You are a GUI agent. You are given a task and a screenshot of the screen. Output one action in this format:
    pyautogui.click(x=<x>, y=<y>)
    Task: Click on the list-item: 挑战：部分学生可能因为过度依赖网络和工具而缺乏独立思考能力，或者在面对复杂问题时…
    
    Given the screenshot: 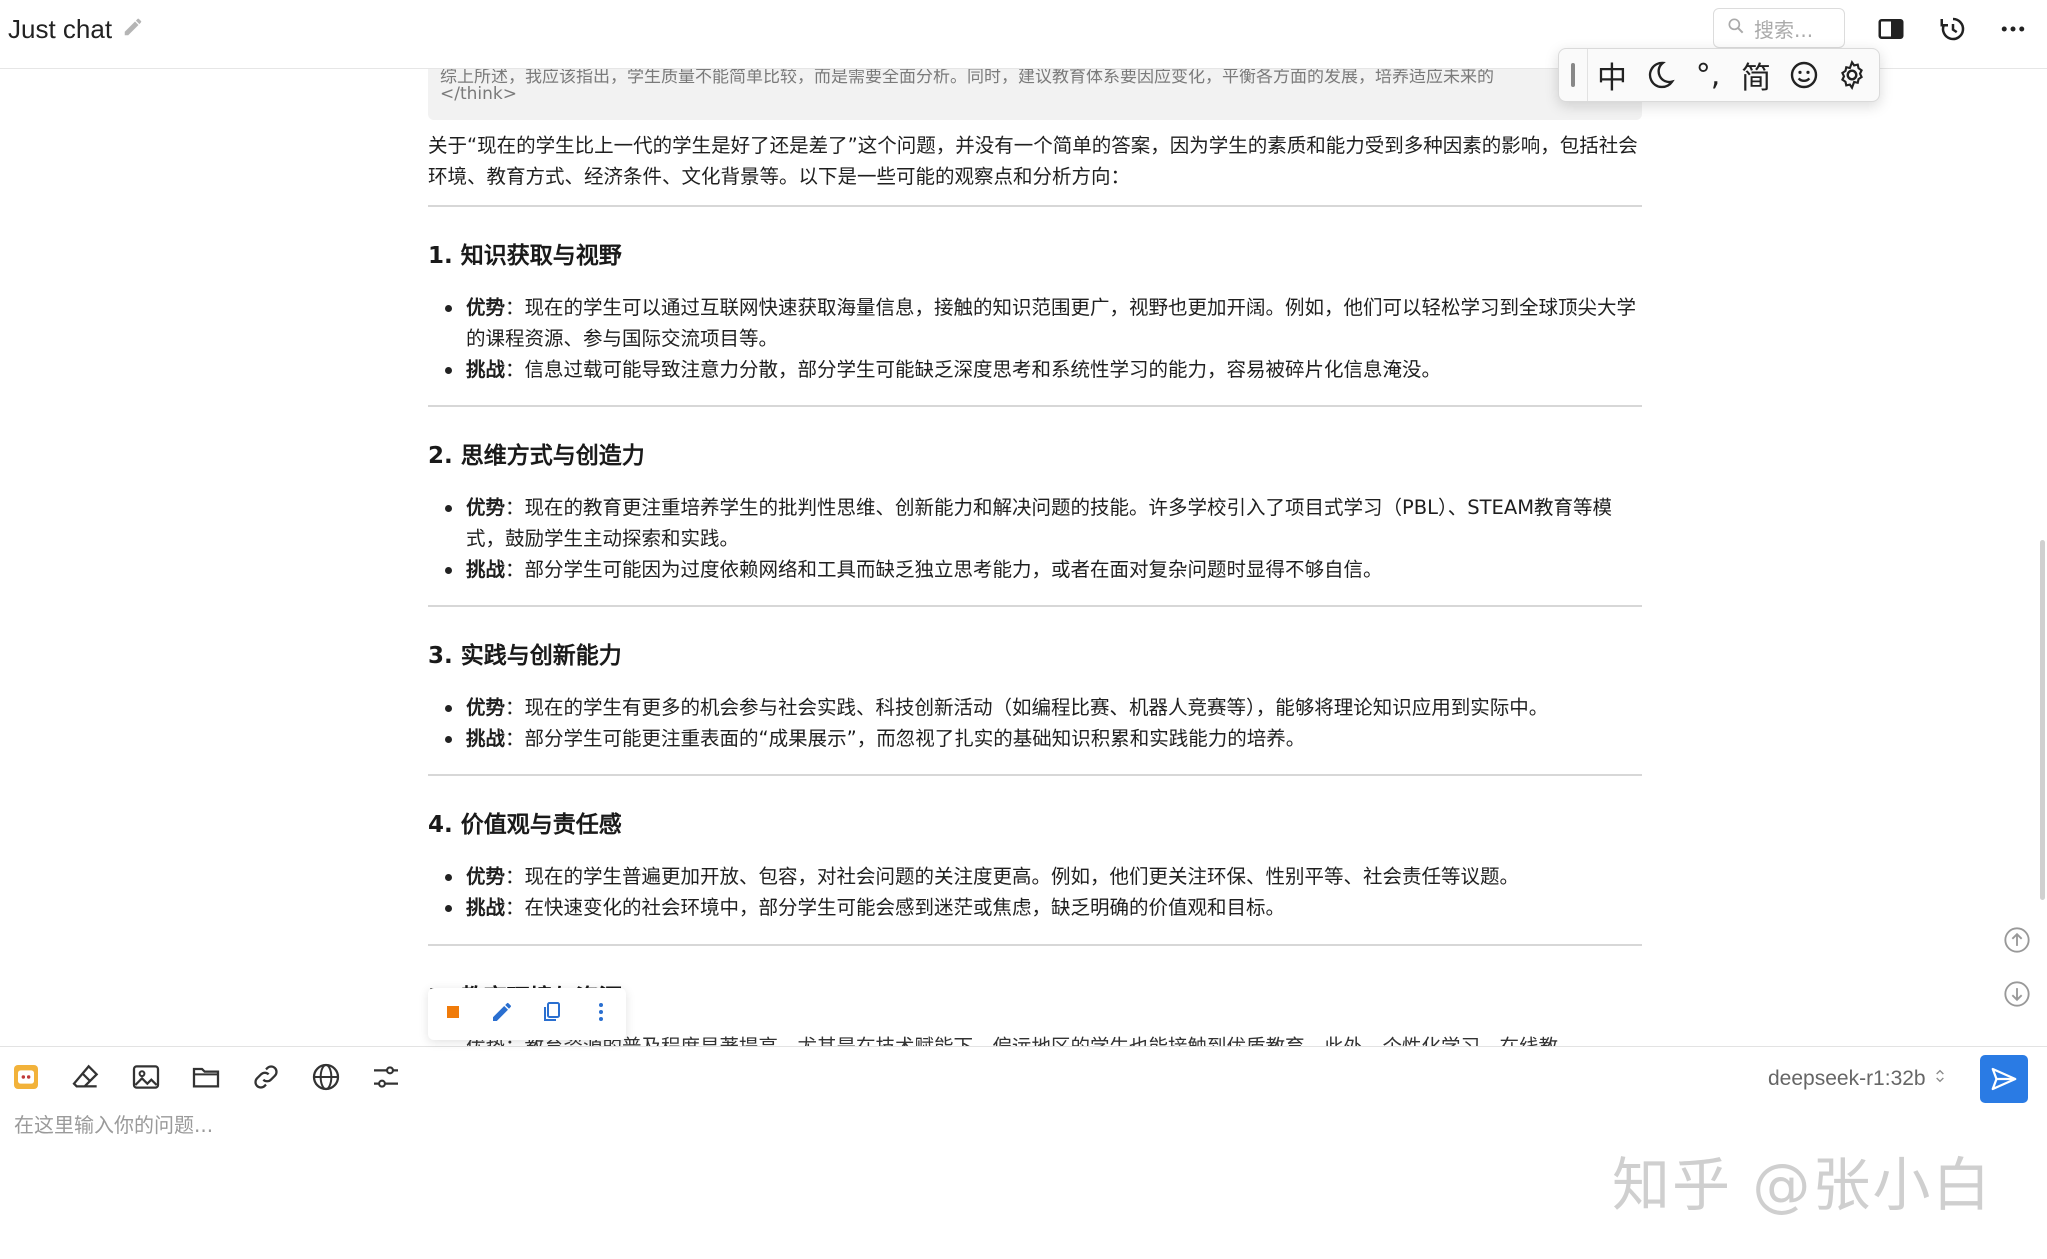 What is the action you would take?
    pyautogui.click(x=1043, y=569)
    